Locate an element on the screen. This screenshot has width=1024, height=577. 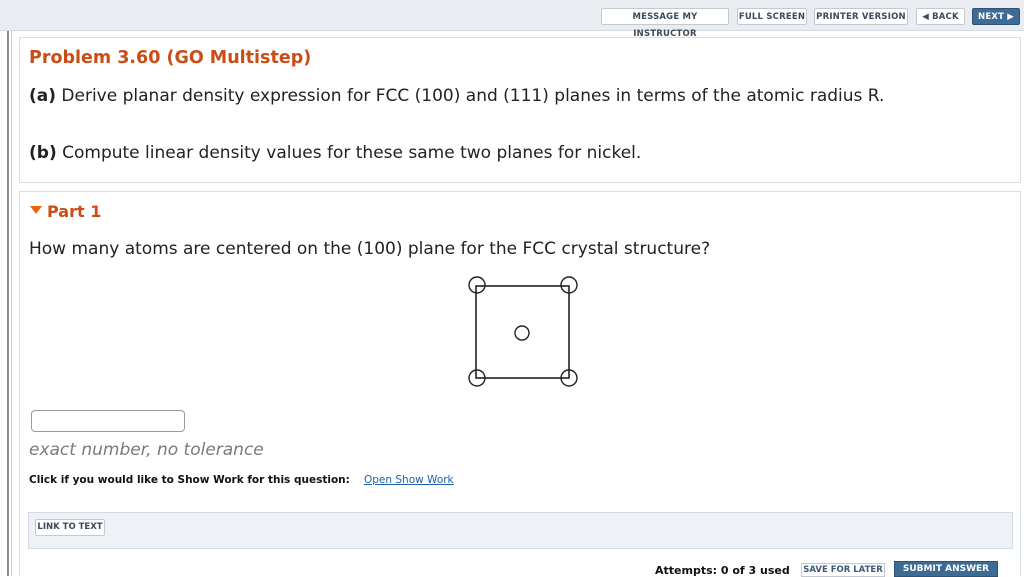
save-for-later-button: SAVE FOR LATER is located at coordinates (843, 570).